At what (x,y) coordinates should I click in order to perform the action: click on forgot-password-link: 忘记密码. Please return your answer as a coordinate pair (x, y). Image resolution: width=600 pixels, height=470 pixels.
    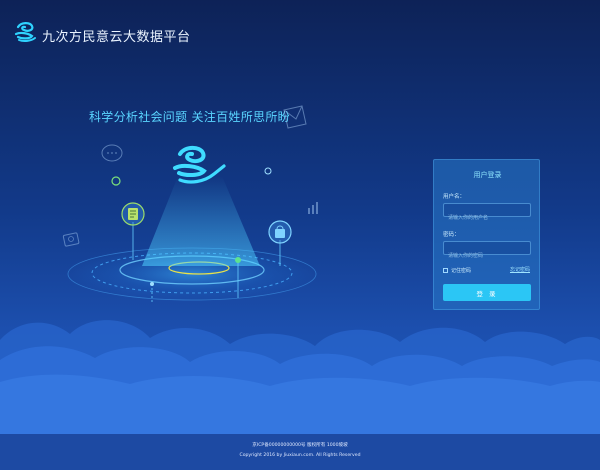
    Looking at the image, I should click on (520, 269).